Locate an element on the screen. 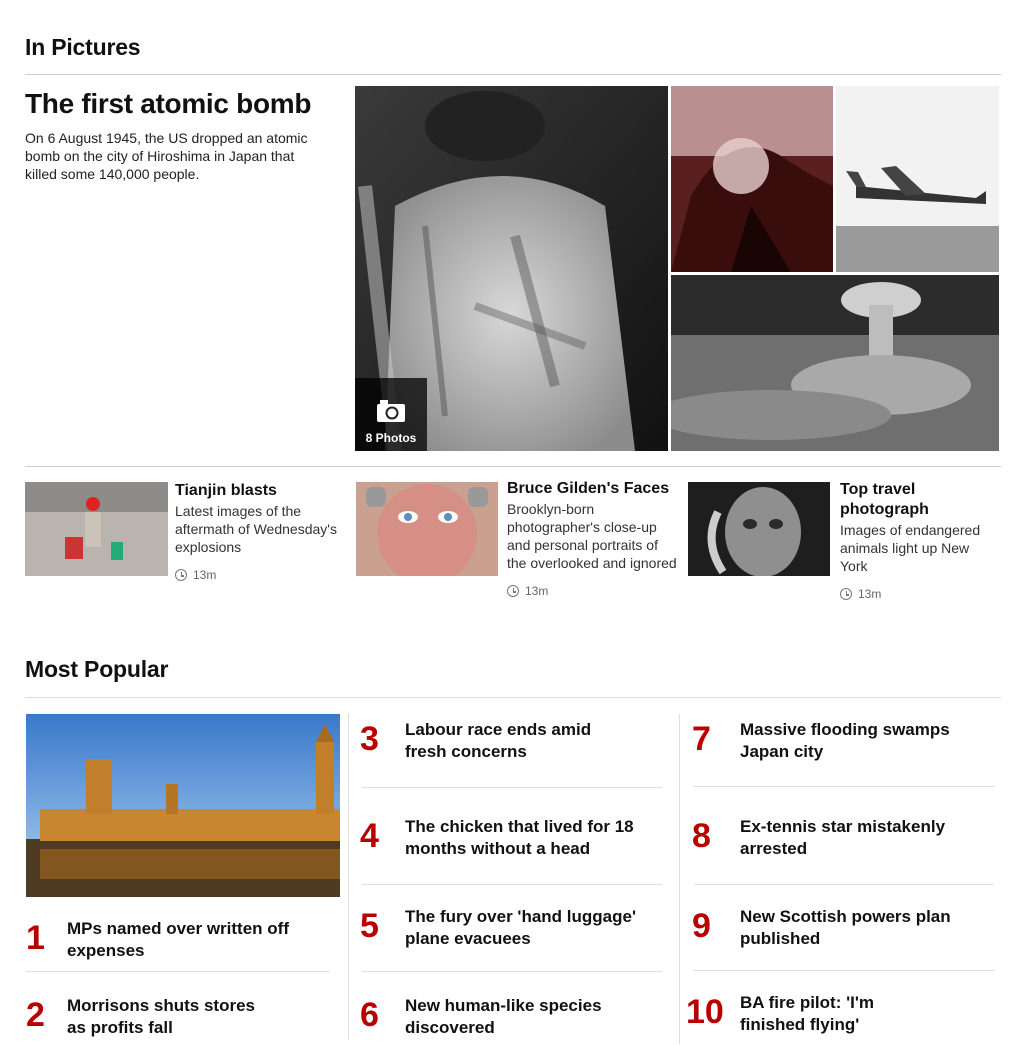  most-popular-heading: Most Popular is located at coordinates (97, 669).